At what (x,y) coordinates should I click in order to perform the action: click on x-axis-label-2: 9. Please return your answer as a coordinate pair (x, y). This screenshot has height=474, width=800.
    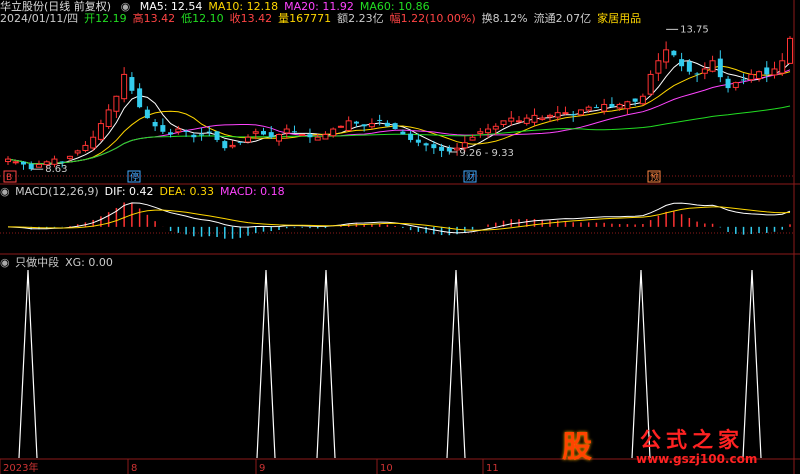
    Looking at the image, I should click on (262, 468).